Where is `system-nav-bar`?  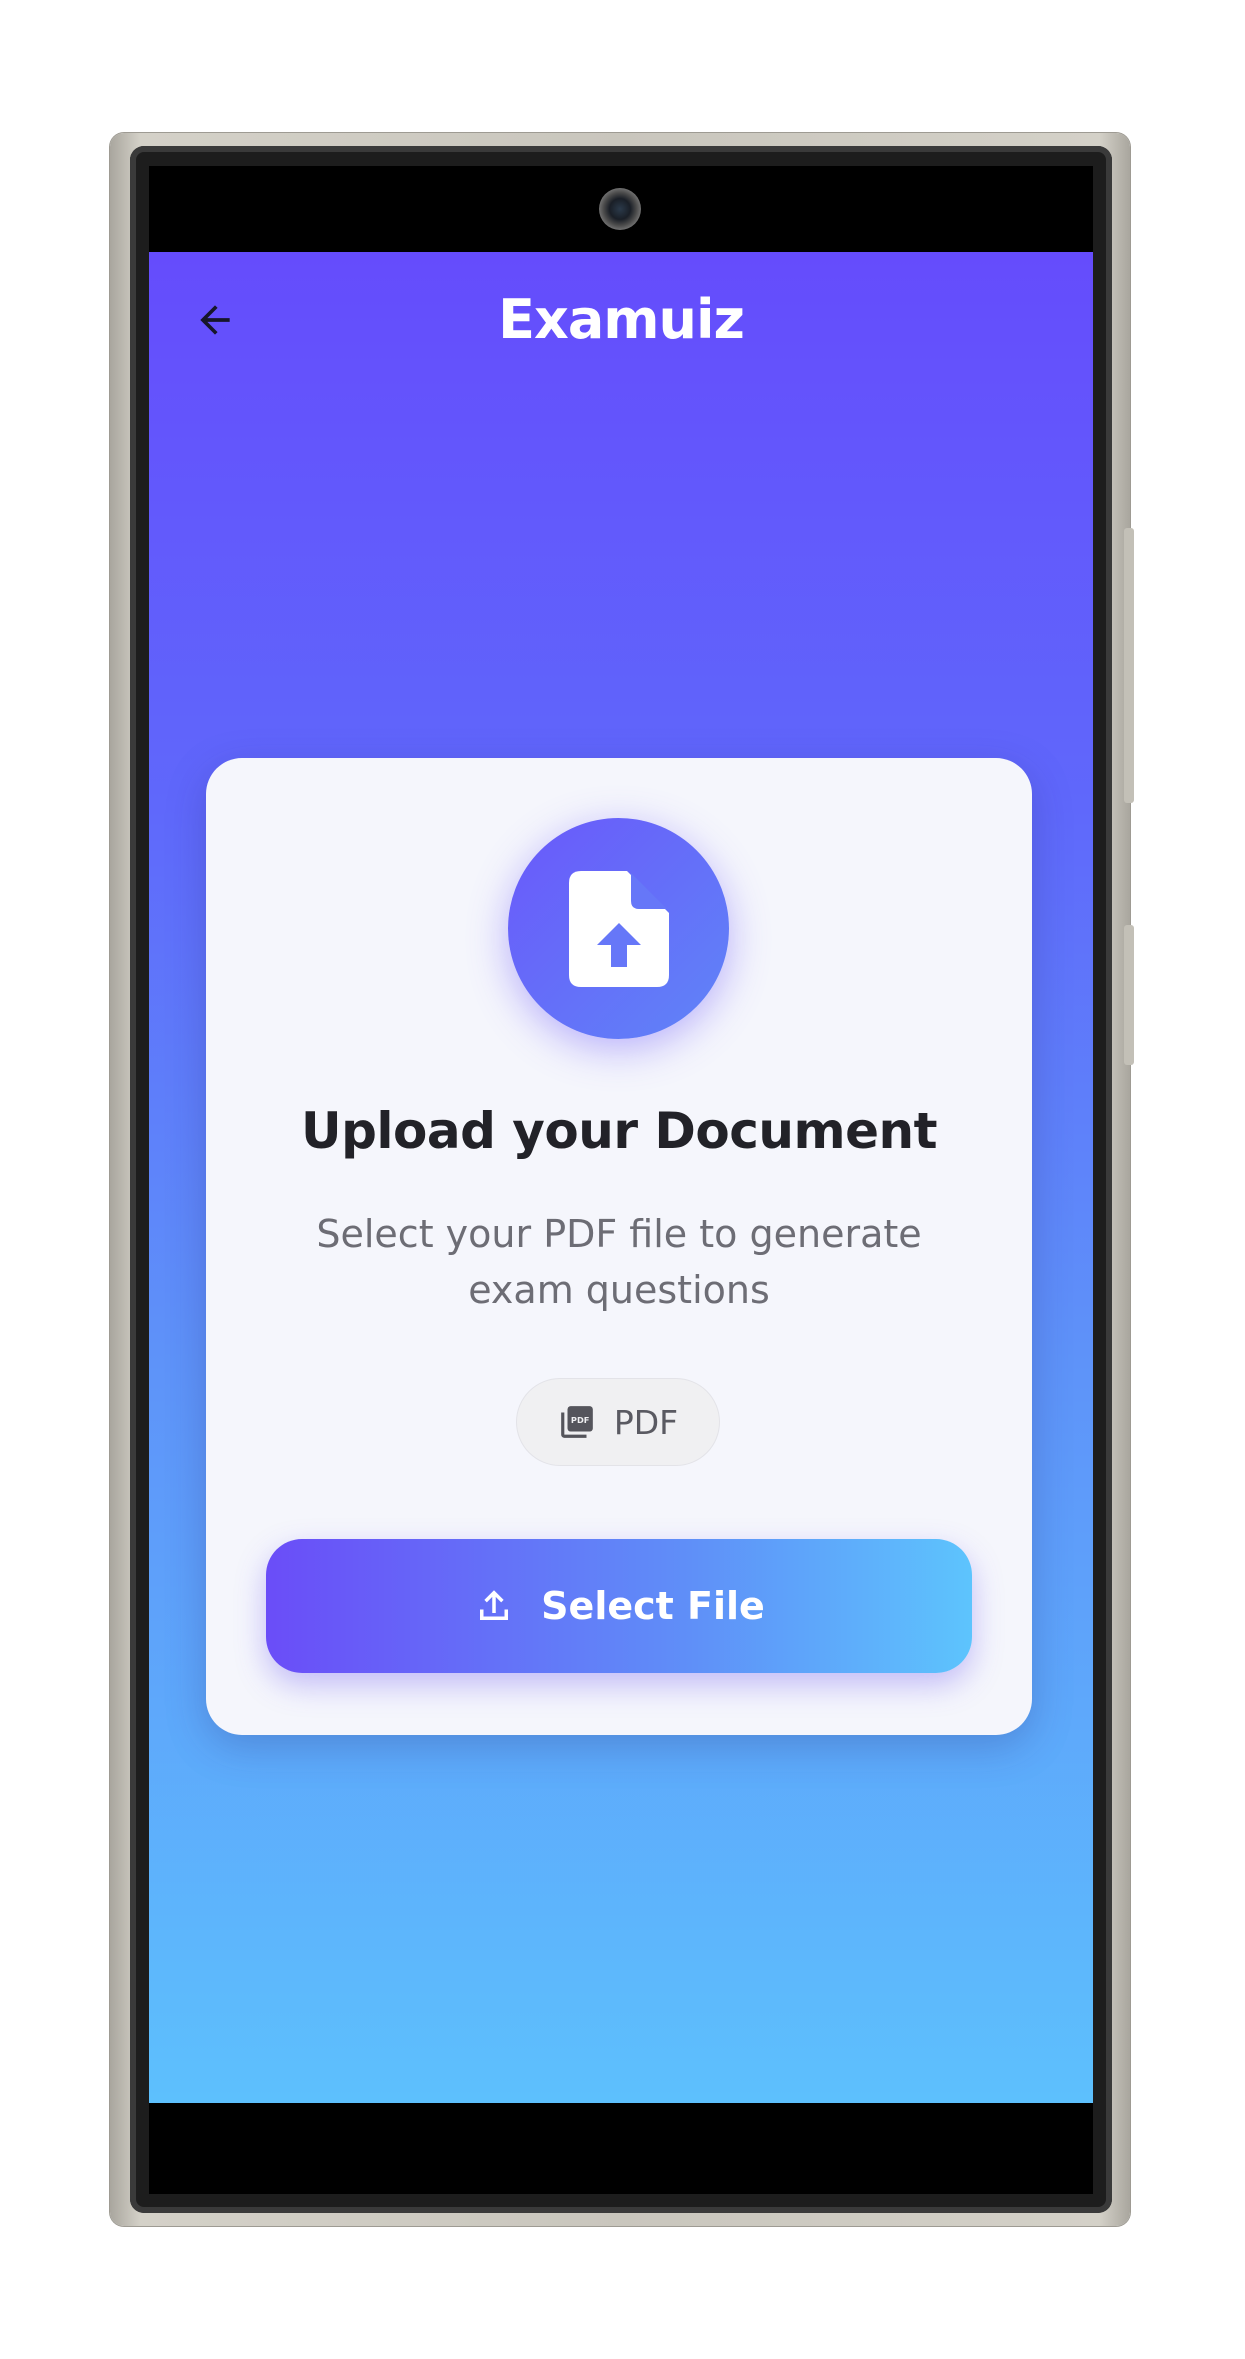
system-nav-bar is located at coordinates (621, 2148).